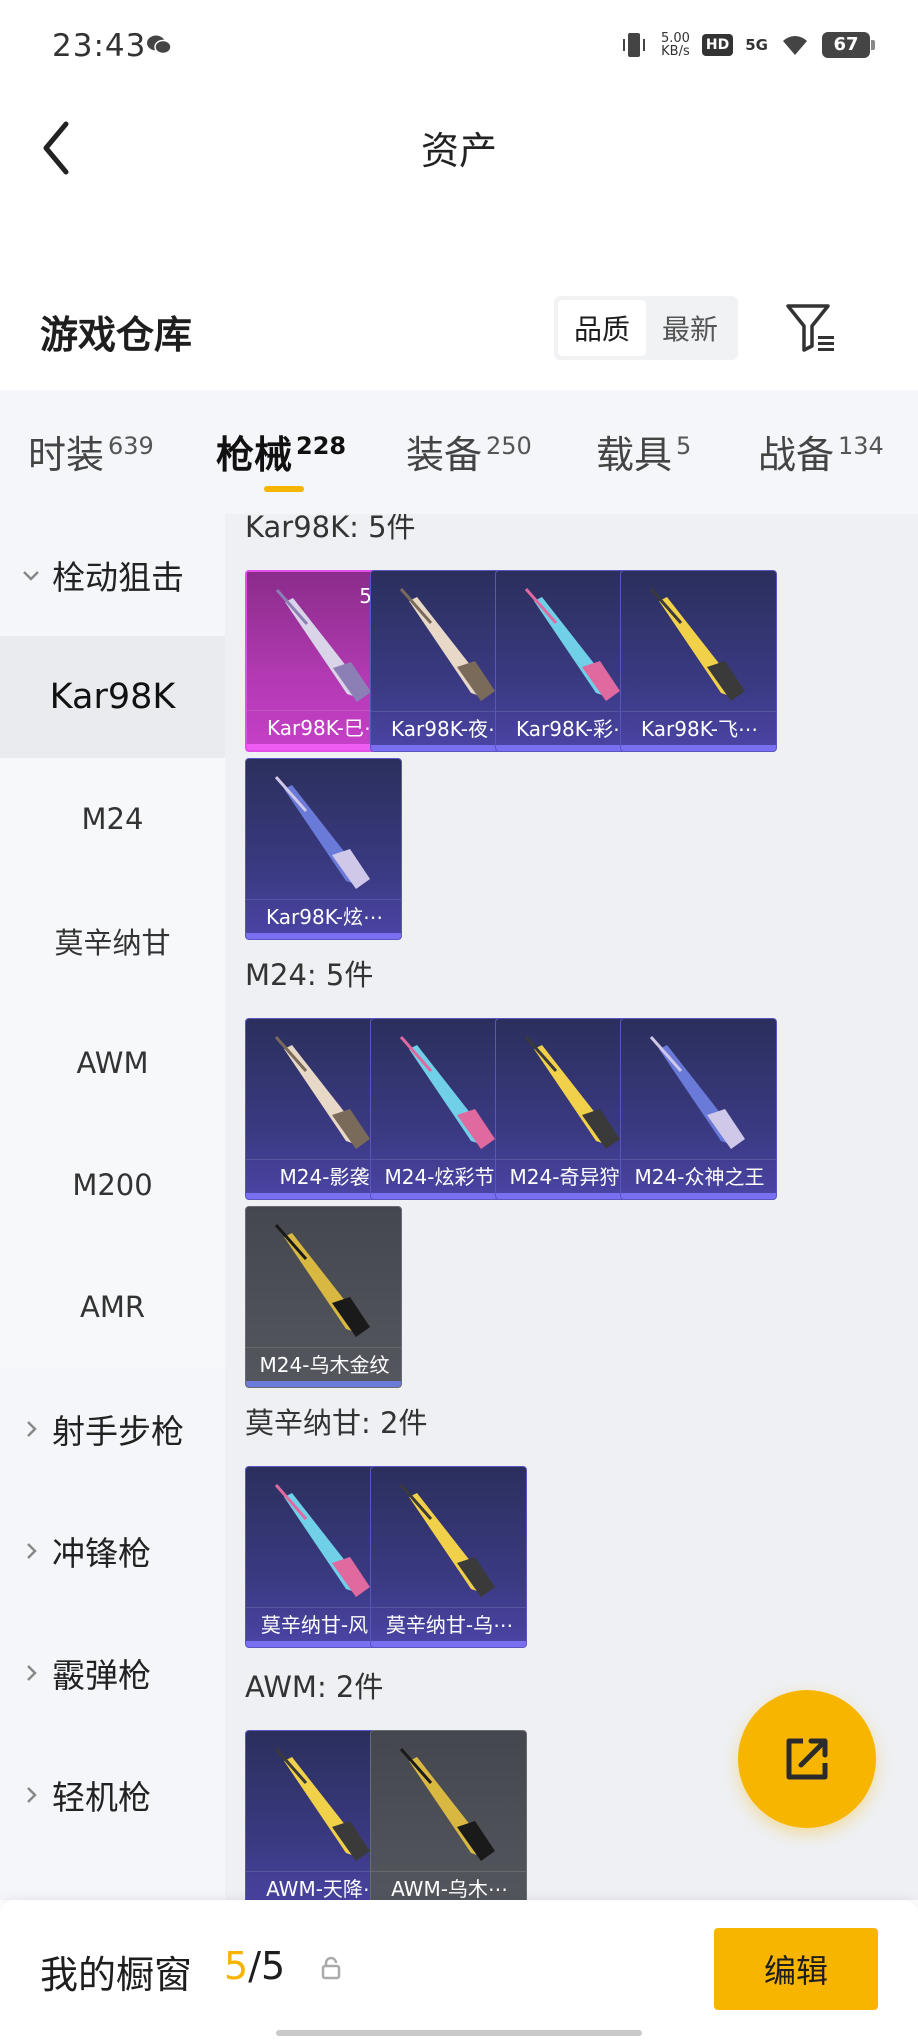 This screenshot has height=2040, width=918. Describe the element at coordinates (236, 1966) in the screenshot. I see `showcase-count-current: 5` at that location.